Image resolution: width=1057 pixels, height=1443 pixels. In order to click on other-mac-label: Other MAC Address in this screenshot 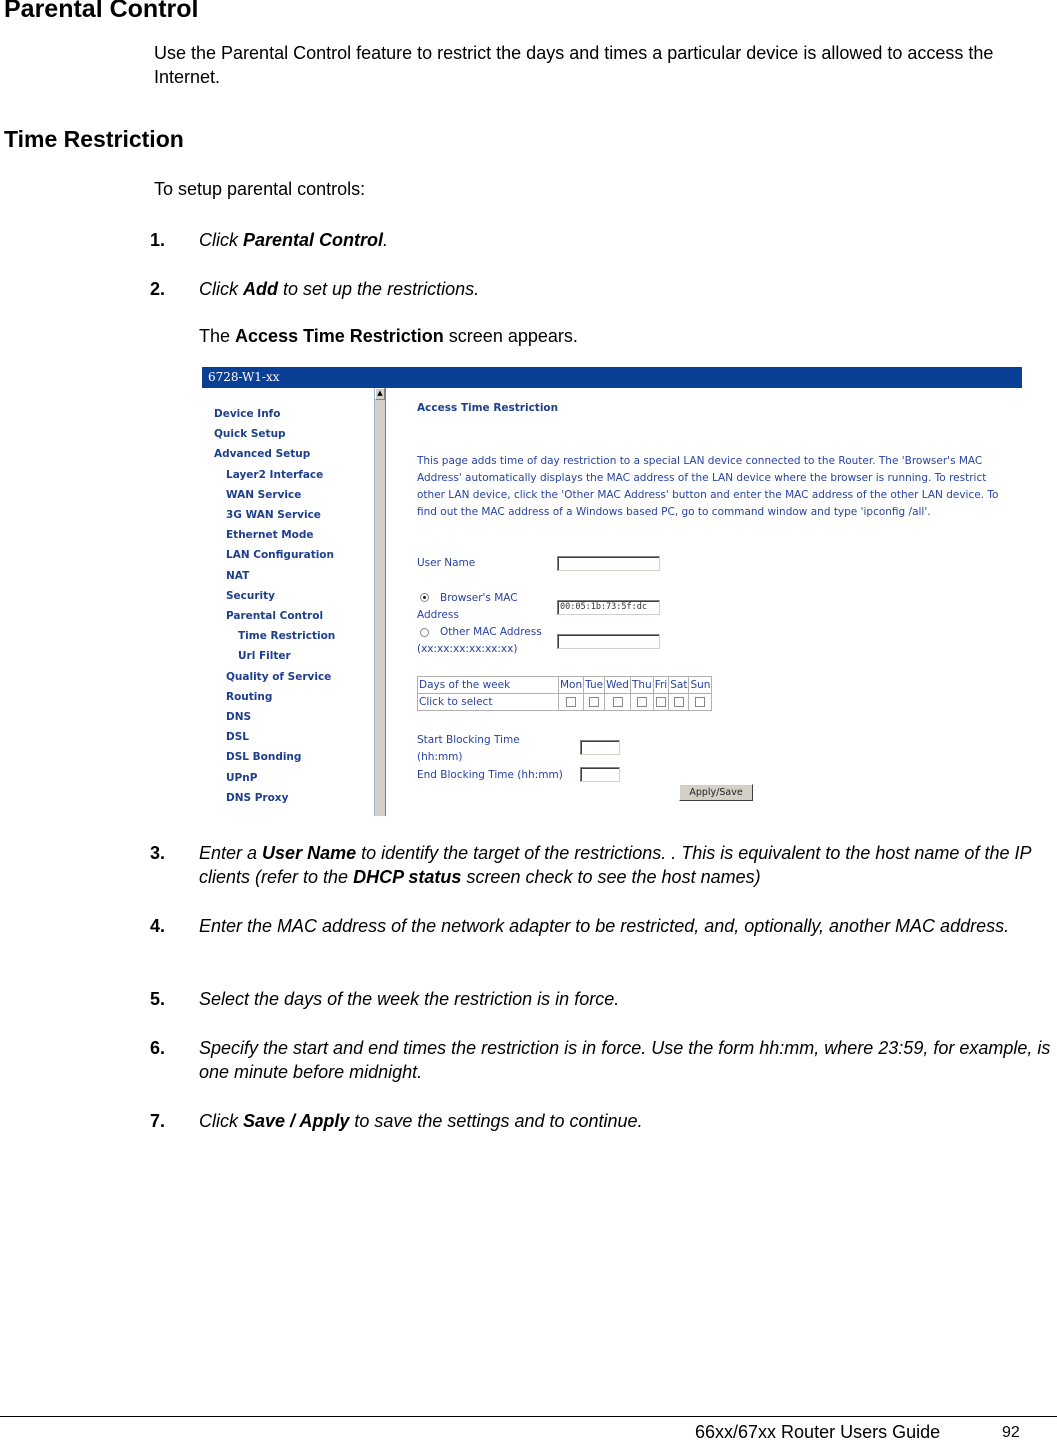, I will do `click(491, 632)`.